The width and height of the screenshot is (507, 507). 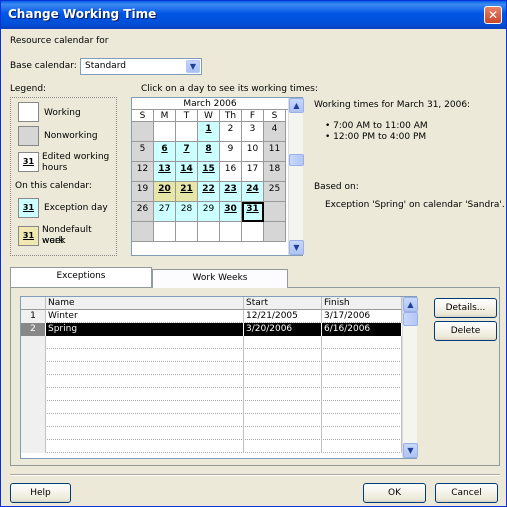 I want to click on column-header-start: Start, so click(x=283, y=303).